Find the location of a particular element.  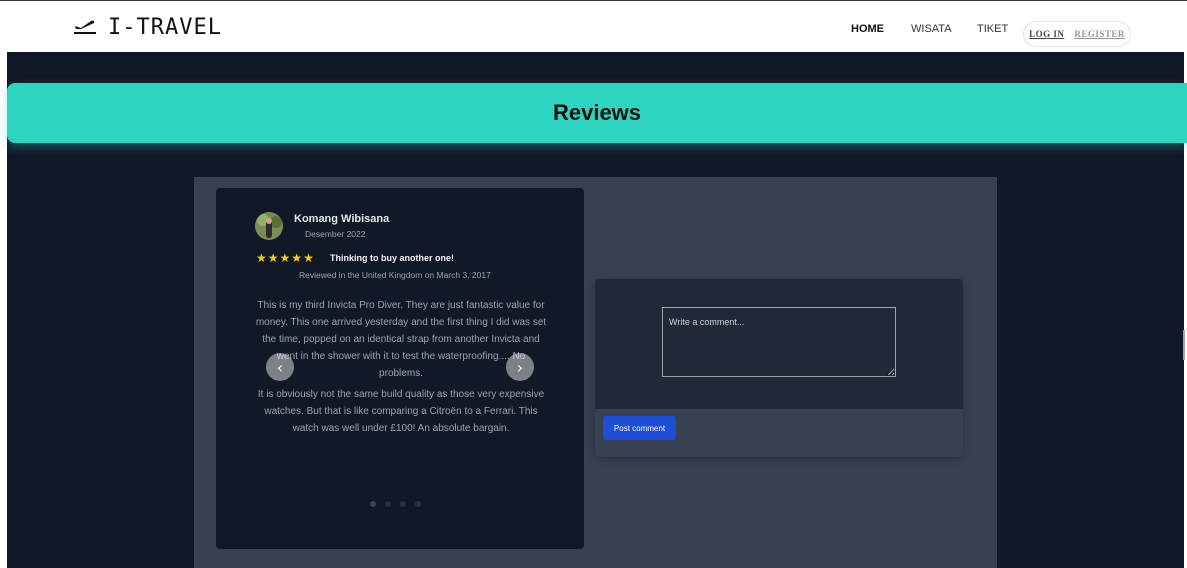

review-date: Desember 2022 is located at coordinates (335, 234).